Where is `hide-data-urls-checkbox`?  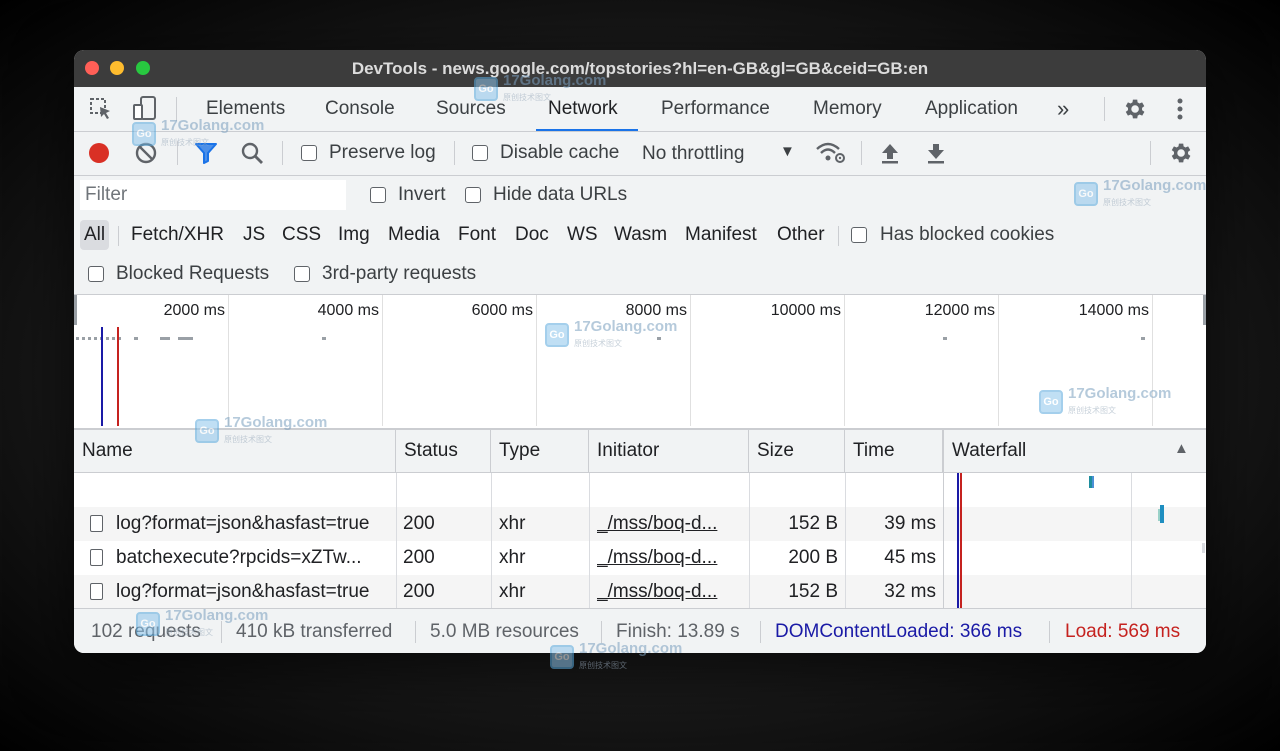 hide-data-urls-checkbox is located at coordinates (473, 195).